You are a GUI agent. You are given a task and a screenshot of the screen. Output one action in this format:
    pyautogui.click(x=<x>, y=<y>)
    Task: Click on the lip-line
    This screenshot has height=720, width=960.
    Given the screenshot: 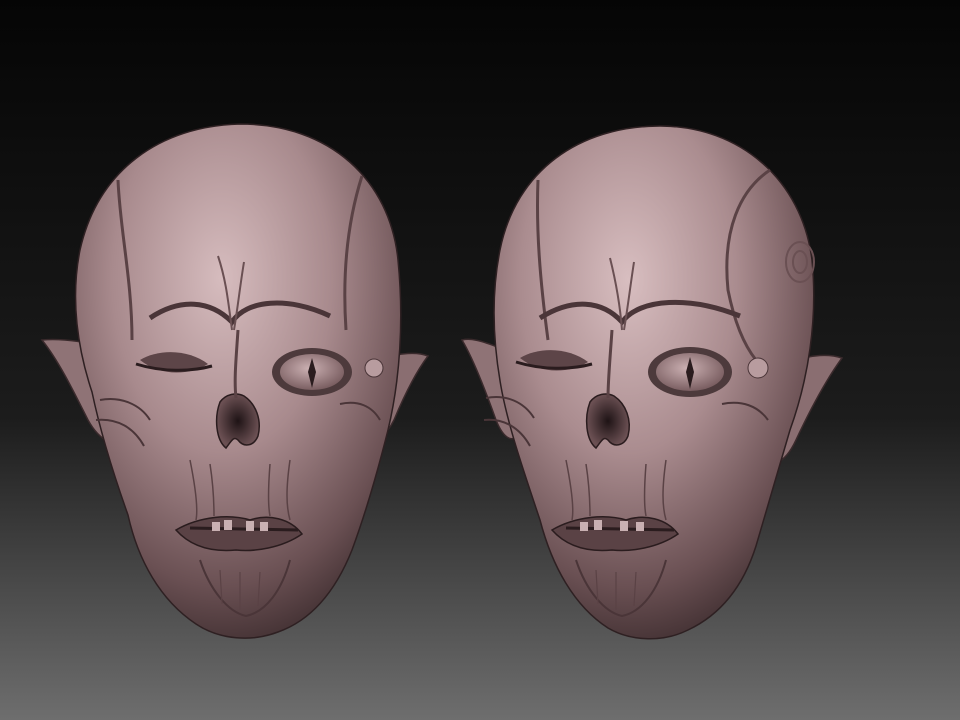 What is the action you would take?
    pyautogui.click(x=244, y=529)
    